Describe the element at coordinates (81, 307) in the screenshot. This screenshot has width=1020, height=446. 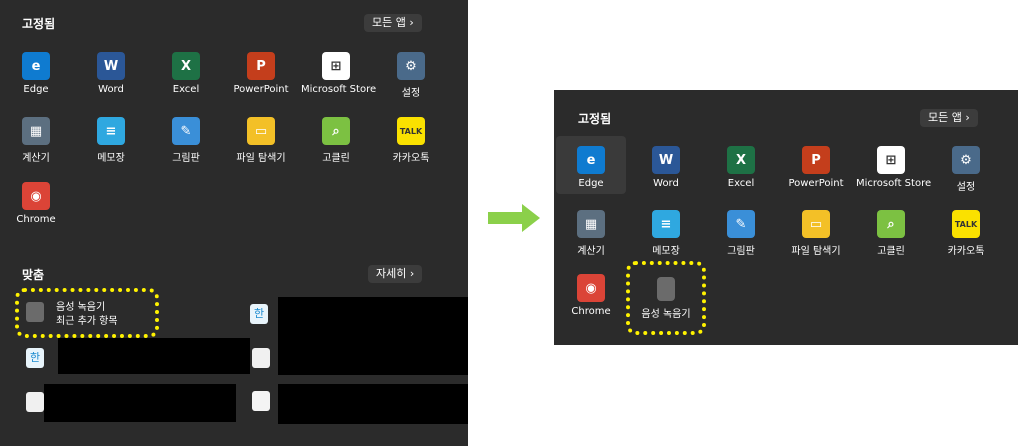
I see `recorder-label: 음성 녹음기` at that location.